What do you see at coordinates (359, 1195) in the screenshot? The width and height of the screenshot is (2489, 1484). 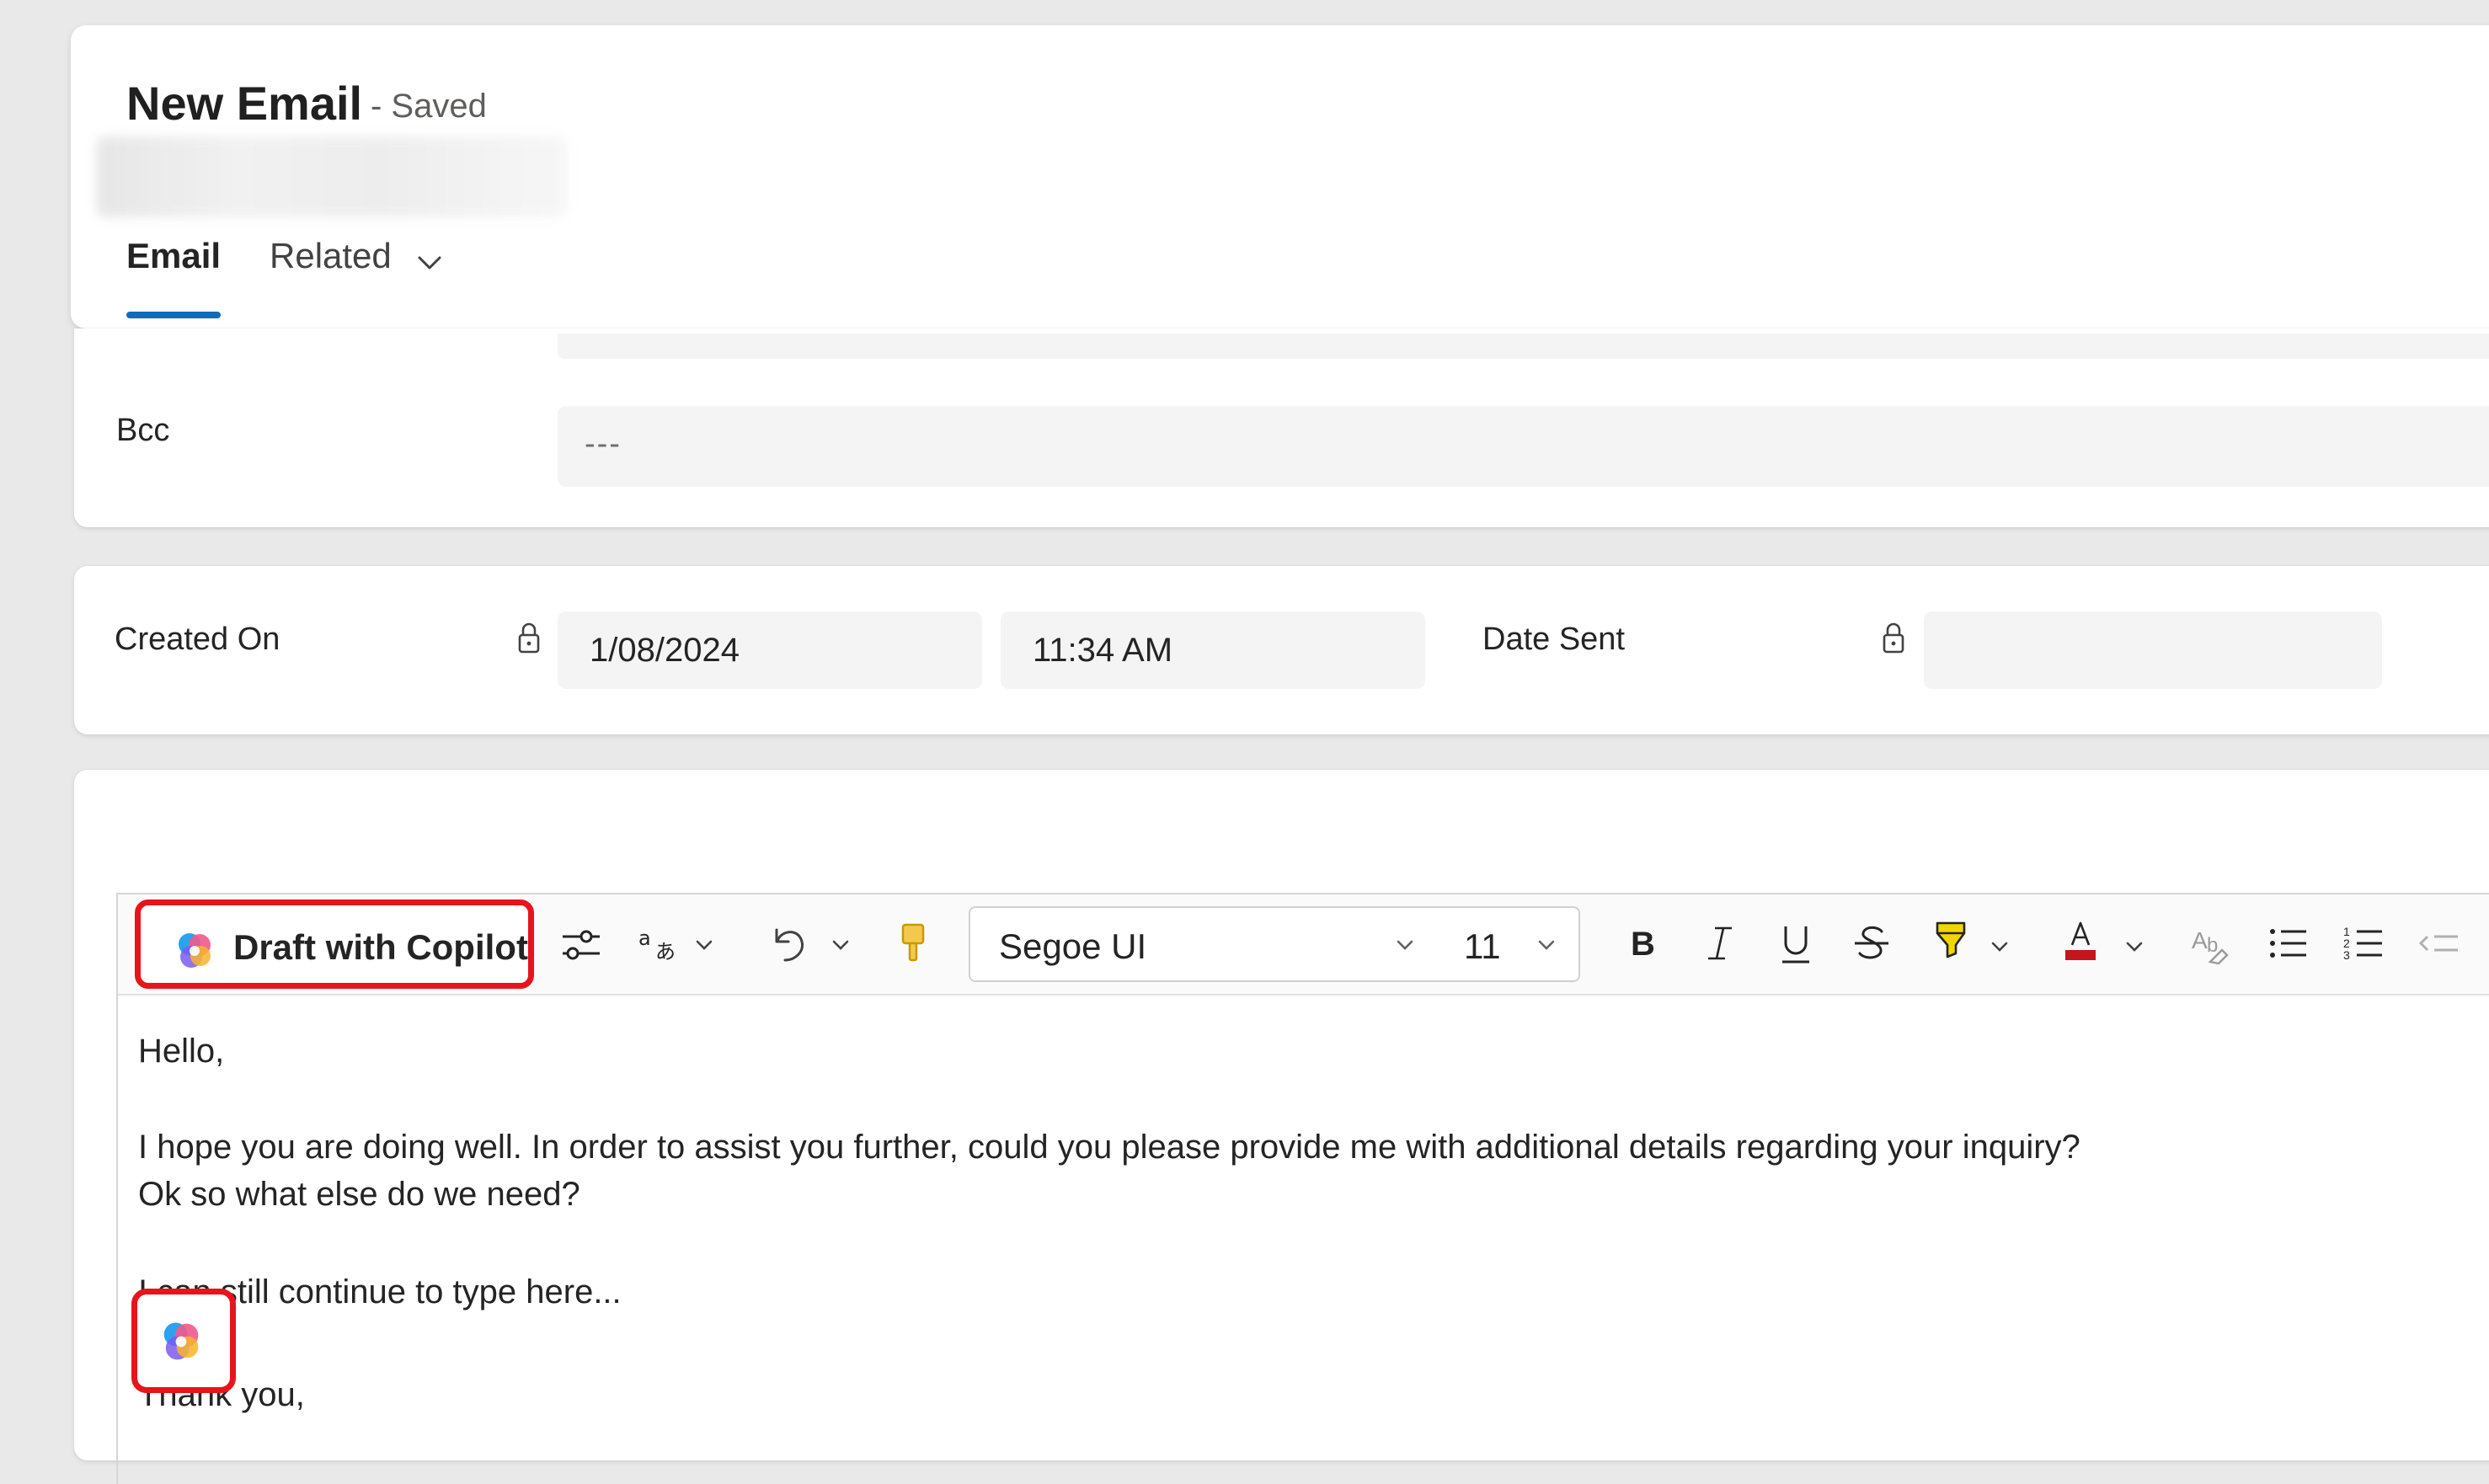 I see `email-body-line: Ok so what else do we need?` at bounding box center [359, 1195].